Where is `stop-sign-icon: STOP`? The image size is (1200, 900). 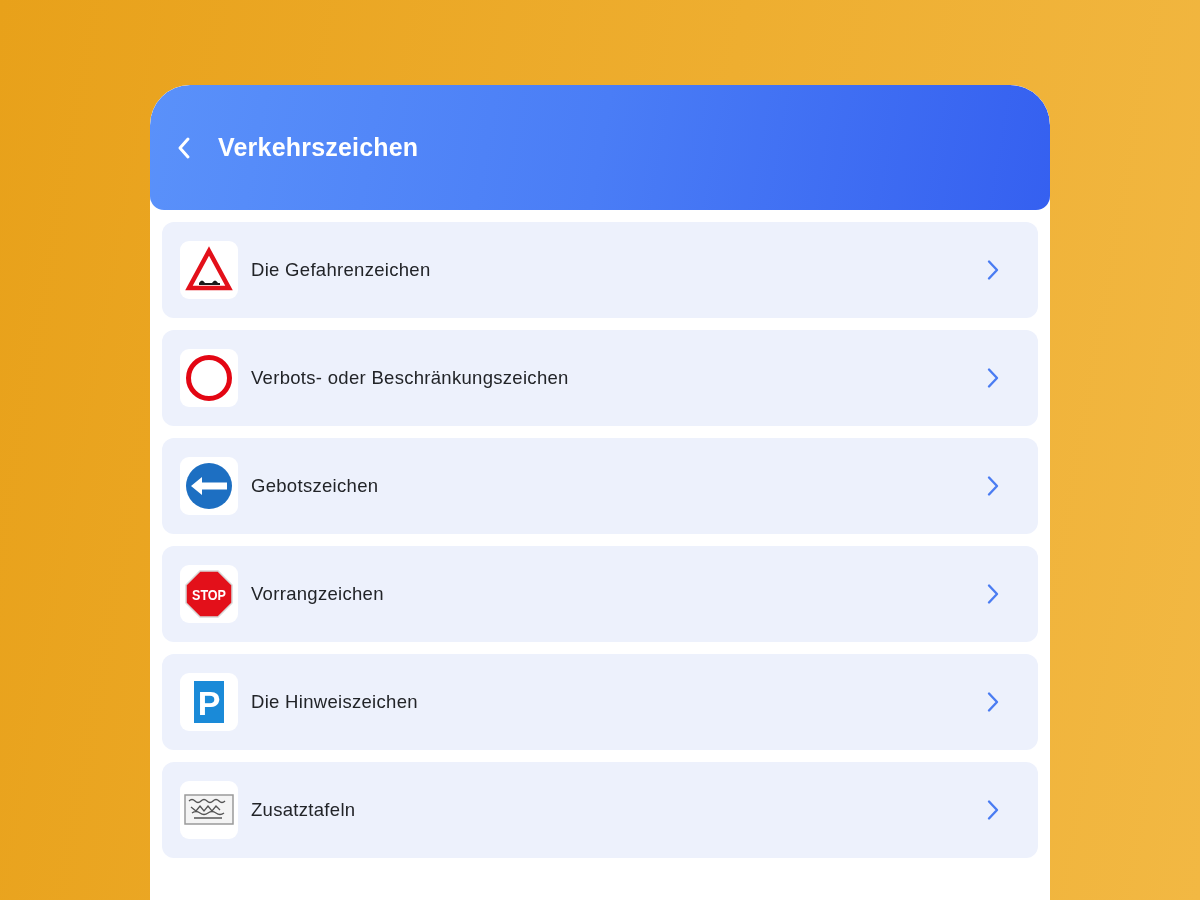 stop-sign-icon: STOP is located at coordinates (209, 594).